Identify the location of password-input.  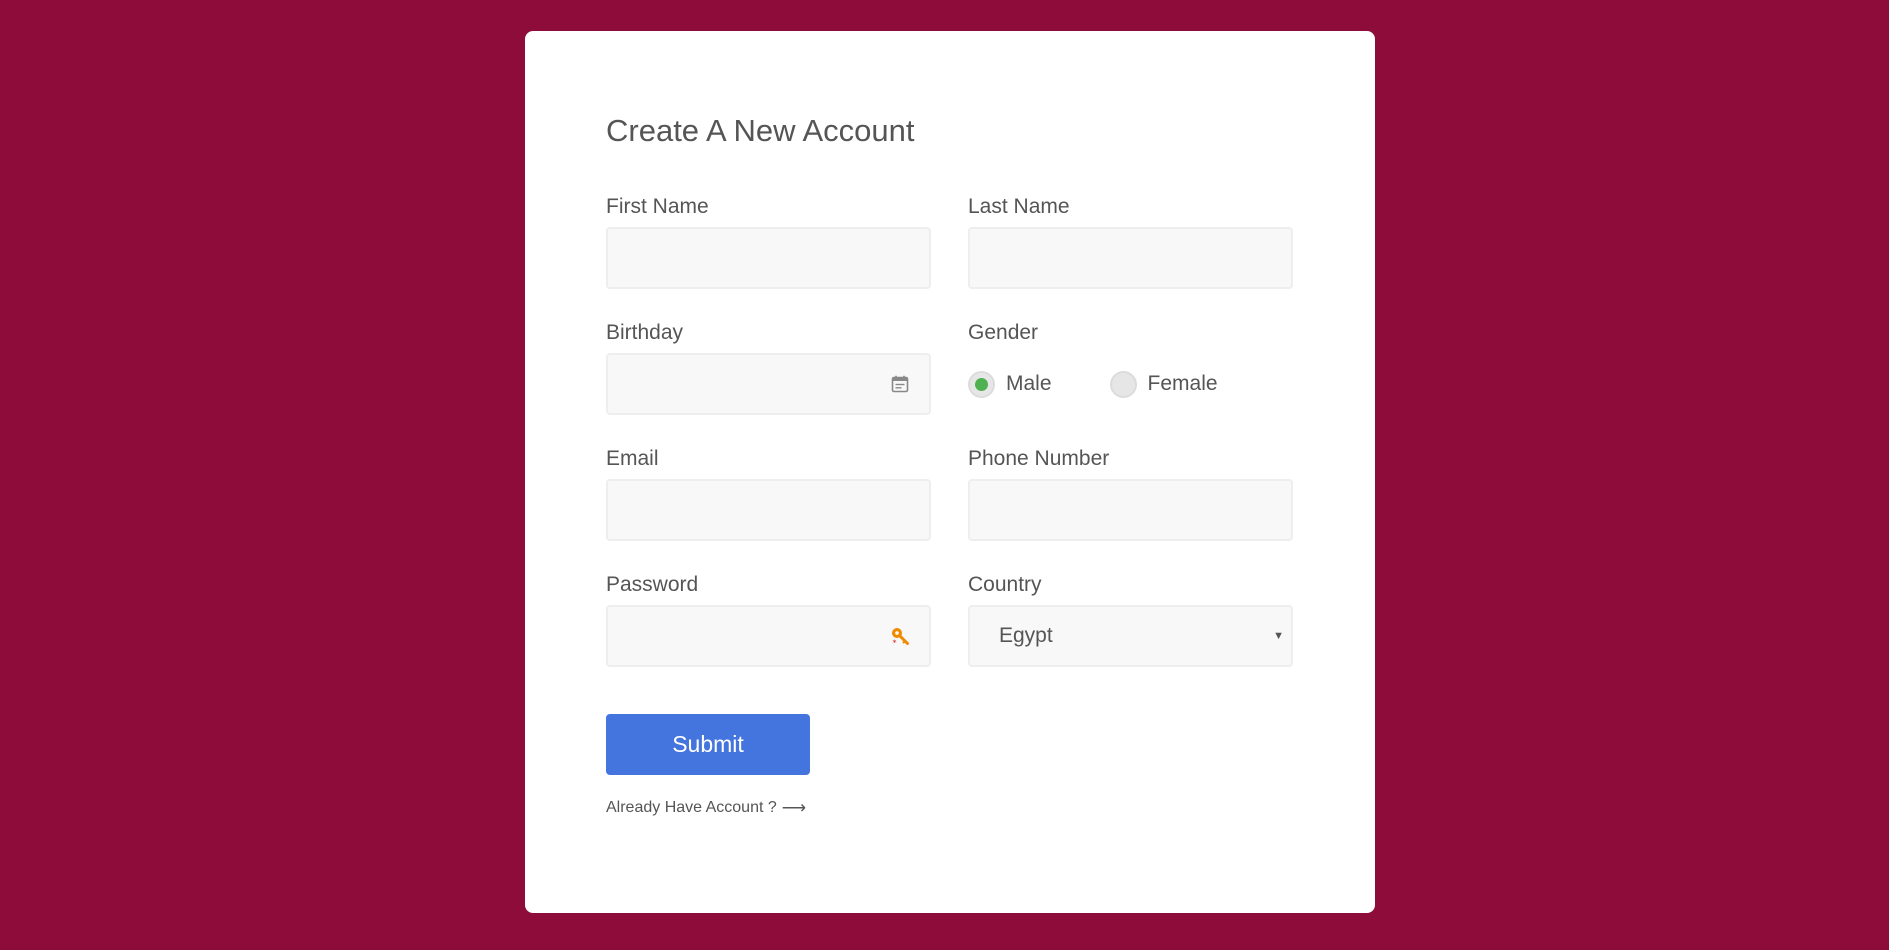
(768, 636).